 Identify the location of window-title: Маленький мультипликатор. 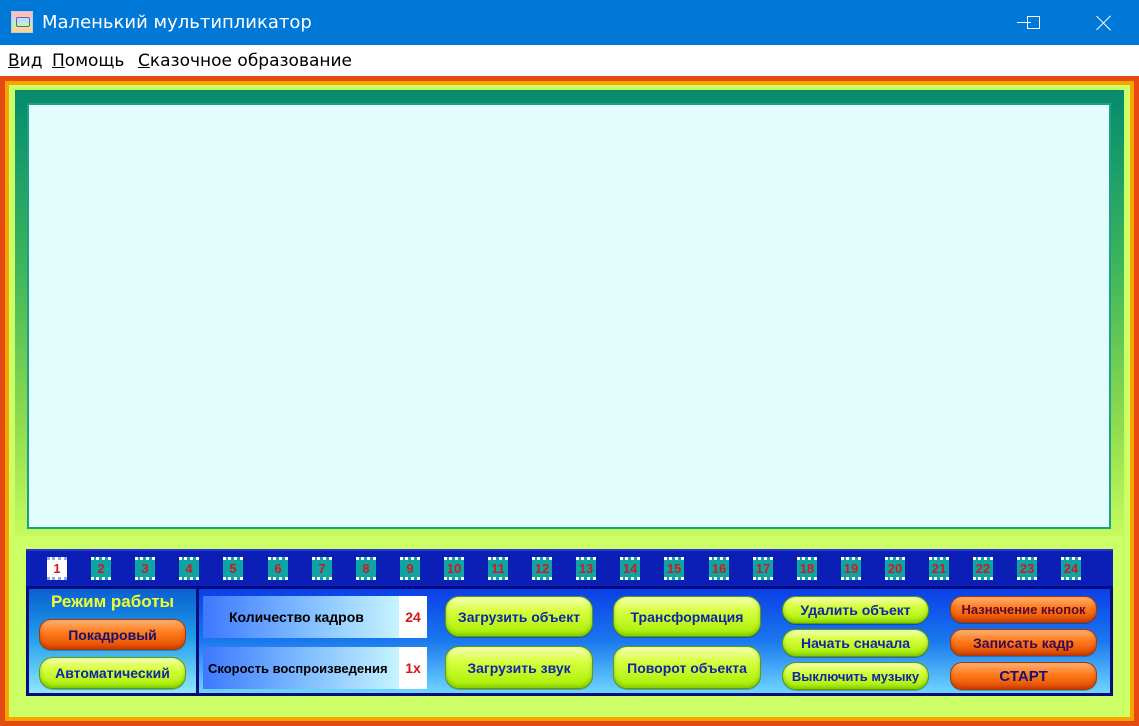
(177, 22).